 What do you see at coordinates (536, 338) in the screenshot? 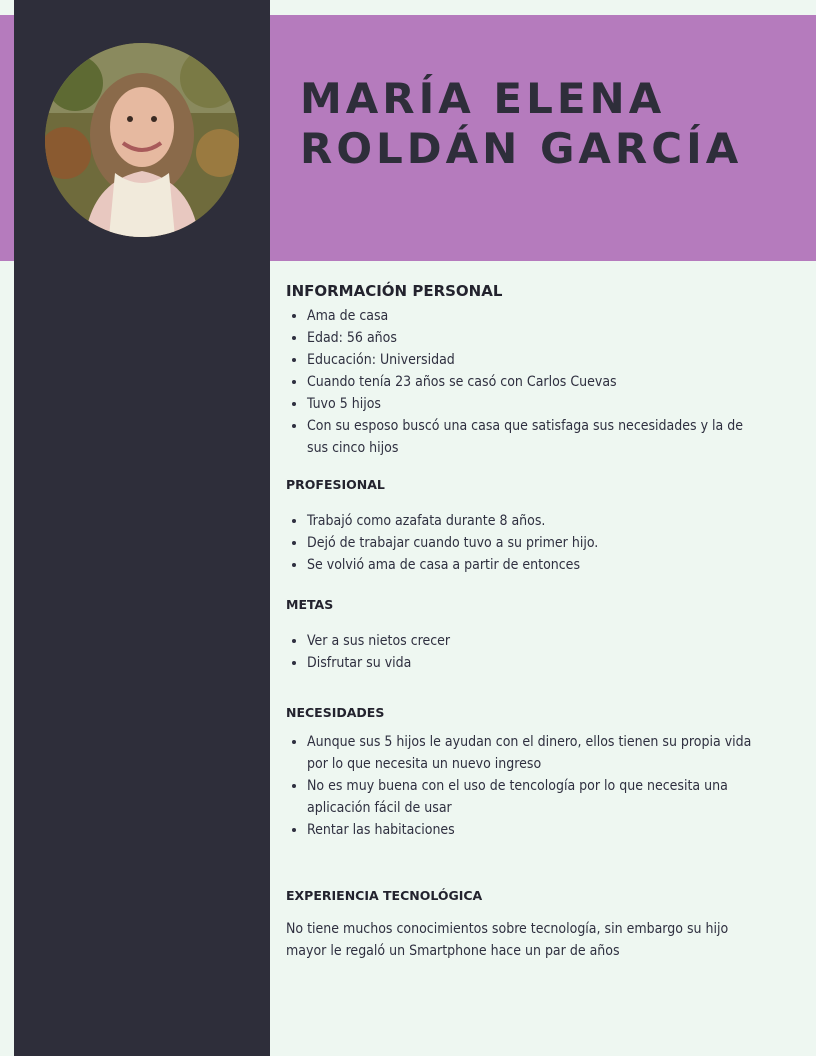
I see `list-item: Edad: 56 años` at bounding box center [536, 338].